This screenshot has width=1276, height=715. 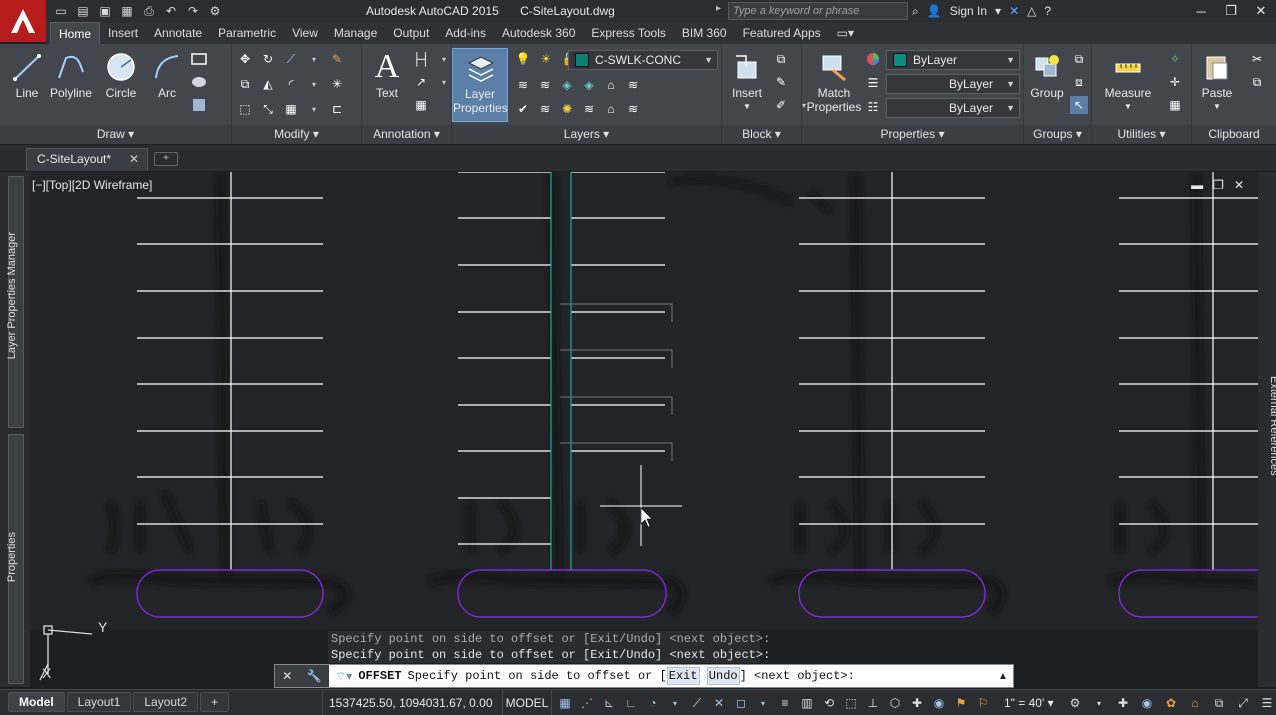 What do you see at coordinates (199, 59) in the screenshot?
I see `rectangle-icon` at bounding box center [199, 59].